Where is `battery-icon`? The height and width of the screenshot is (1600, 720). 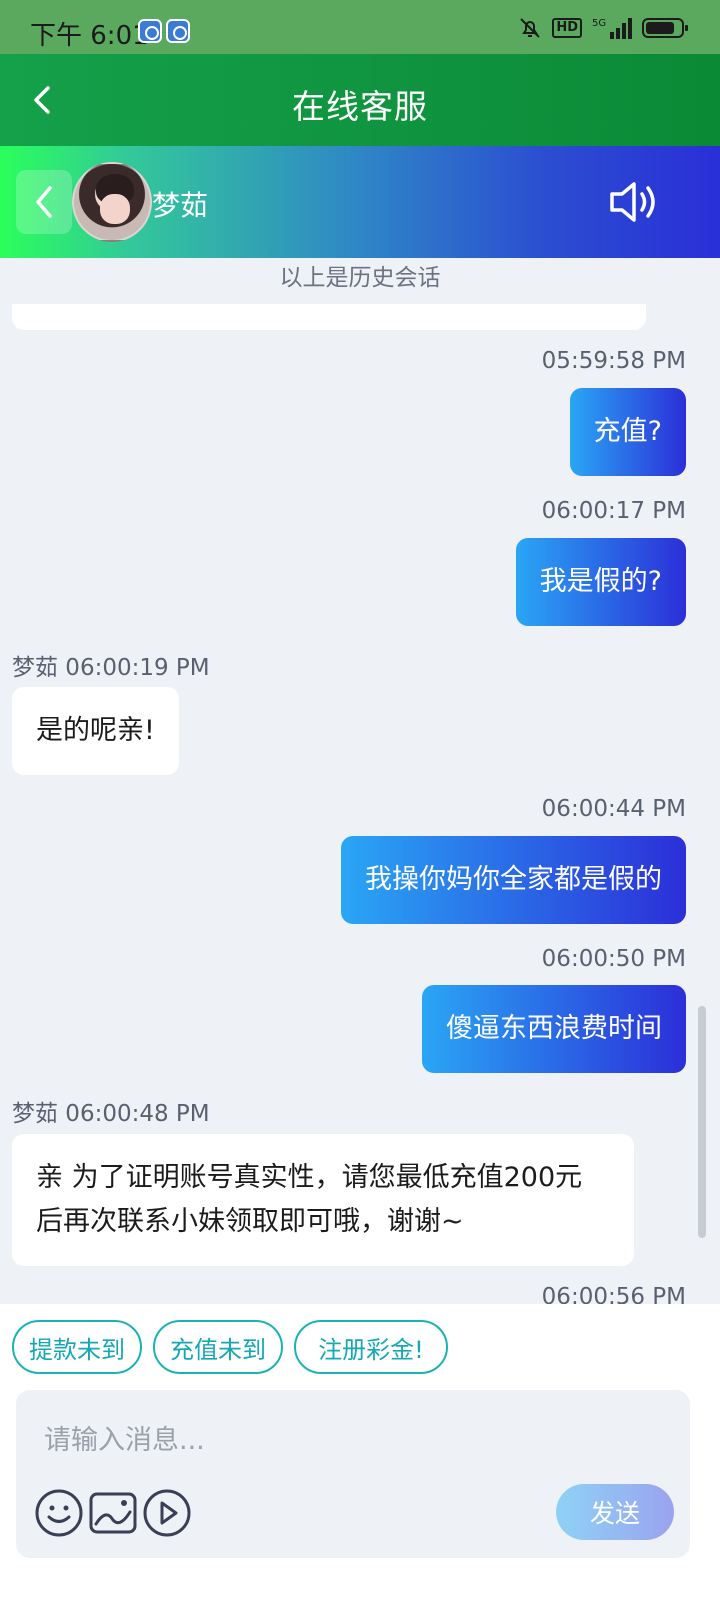 battery-icon is located at coordinates (665, 28).